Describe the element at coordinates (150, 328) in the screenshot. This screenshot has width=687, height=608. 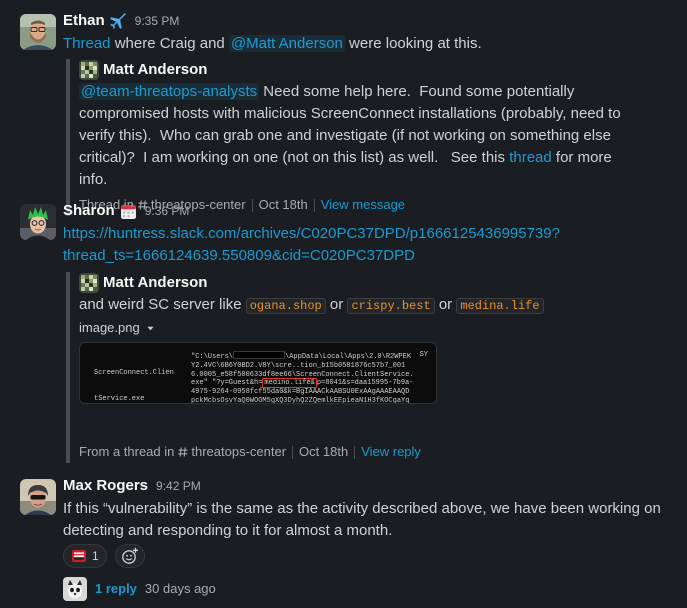
I see `chevron-down-icon` at that location.